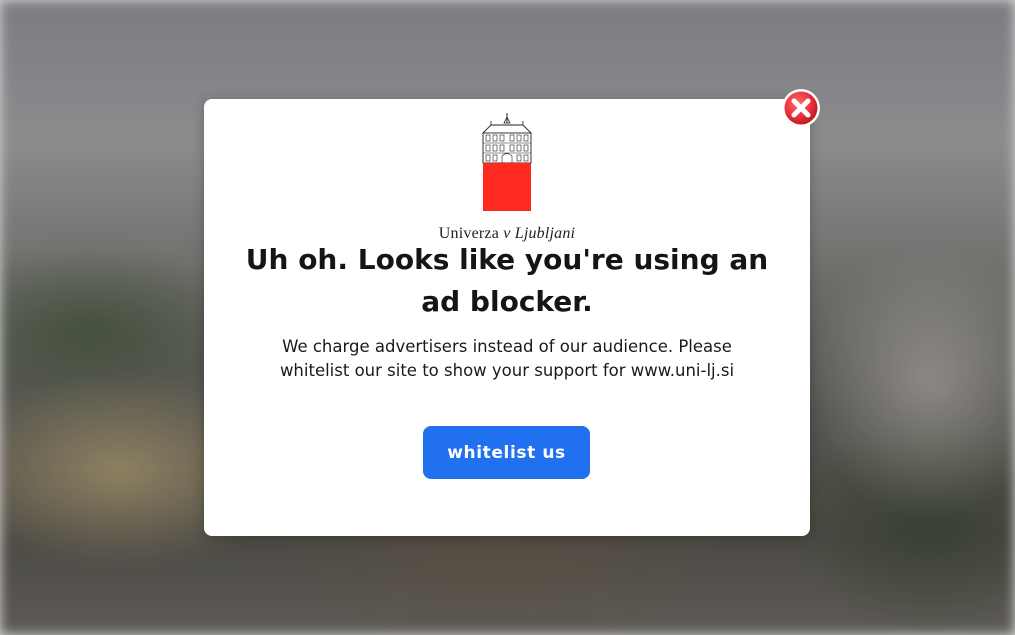 Image resolution: width=1015 pixels, height=635 pixels. Describe the element at coordinates (507, 162) in the screenshot. I see `university-building-logo-icon` at that location.